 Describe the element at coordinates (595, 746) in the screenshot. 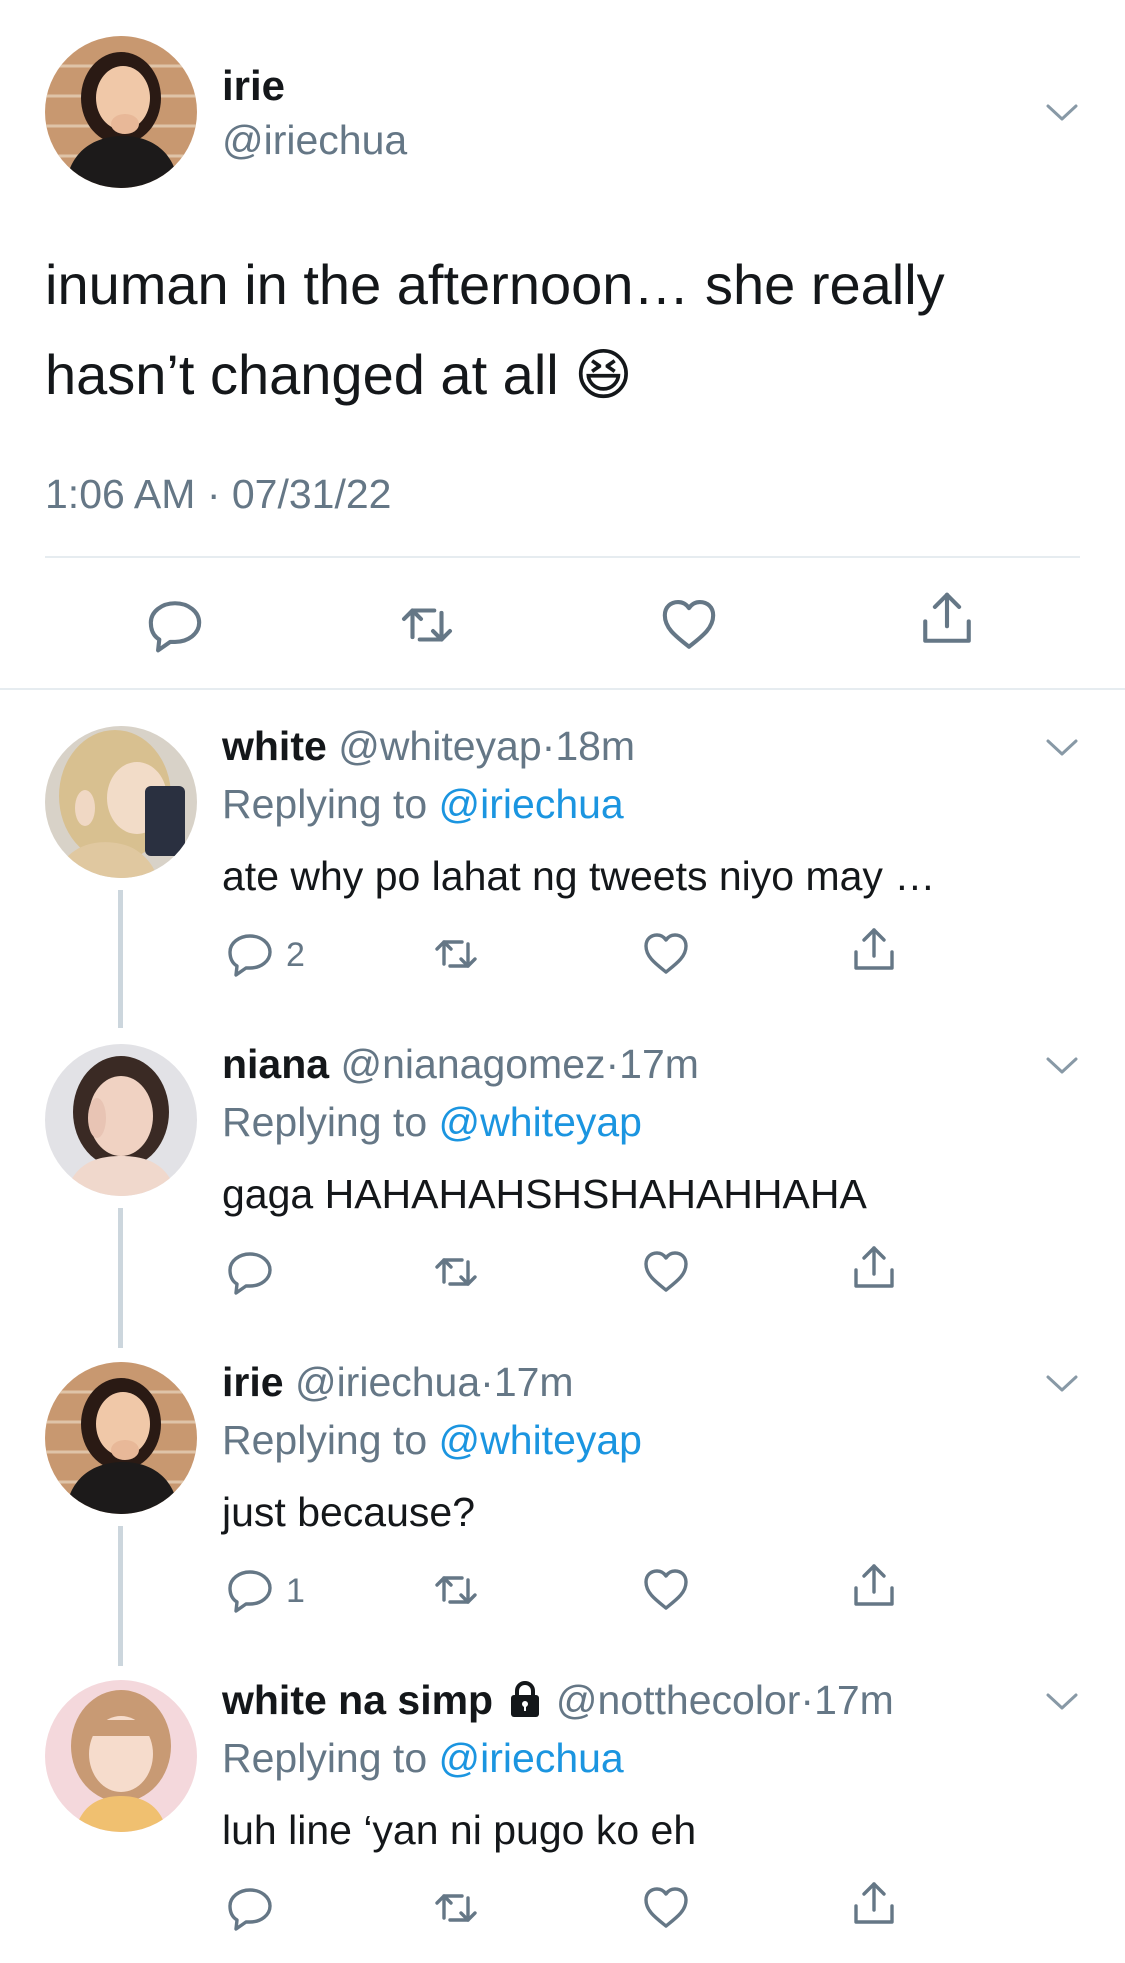

I see `reply-time: 18m` at that location.